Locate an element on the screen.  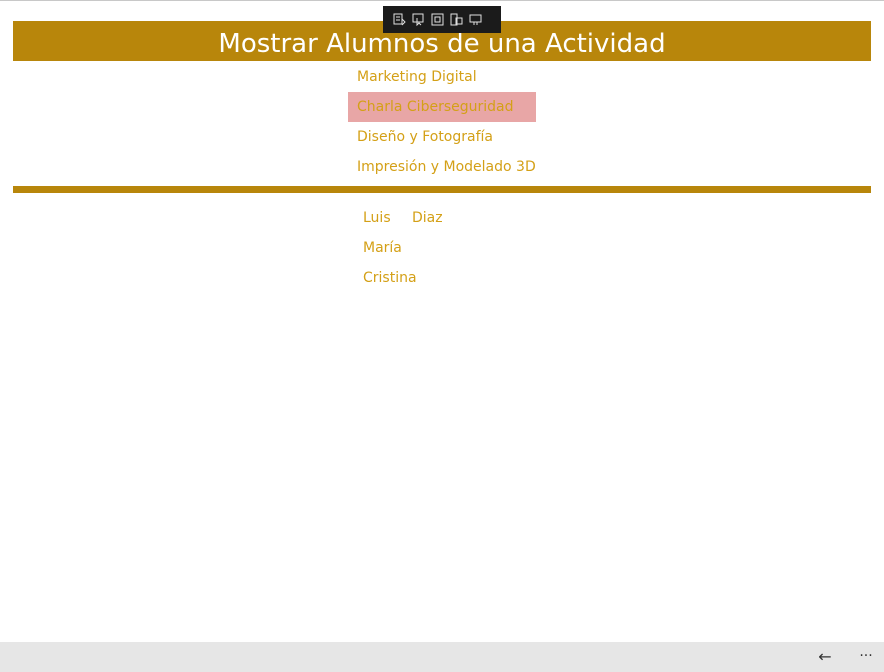
back-arrow-icon: ← is located at coordinates (825, 657).